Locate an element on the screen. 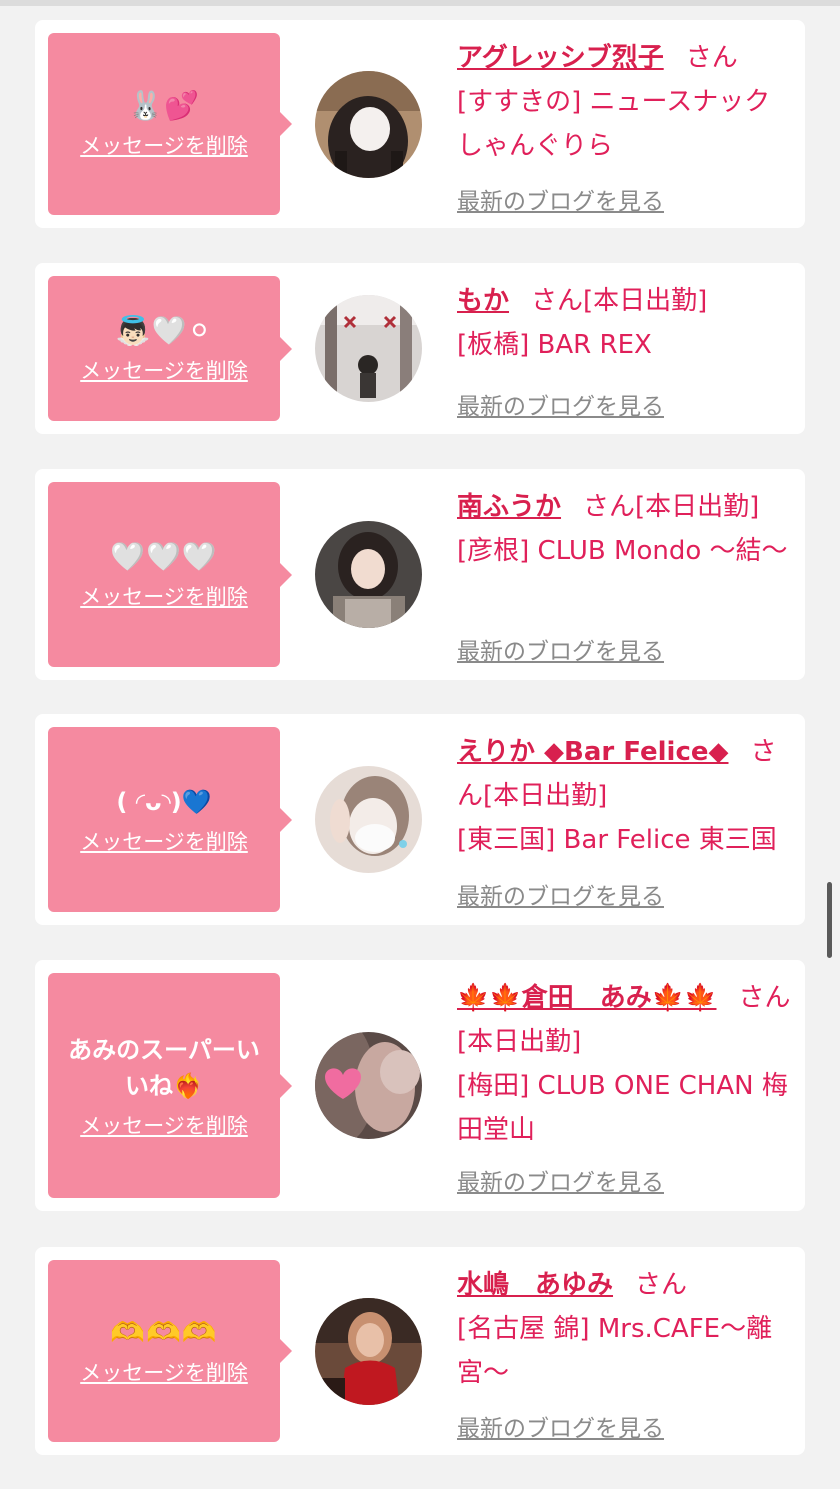 This screenshot has width=840, height=1489. profile-info: アグレッシブ烈子 さん [すすきの] ニュースナック しゃんぐりら is located at coordinates (627, 102).